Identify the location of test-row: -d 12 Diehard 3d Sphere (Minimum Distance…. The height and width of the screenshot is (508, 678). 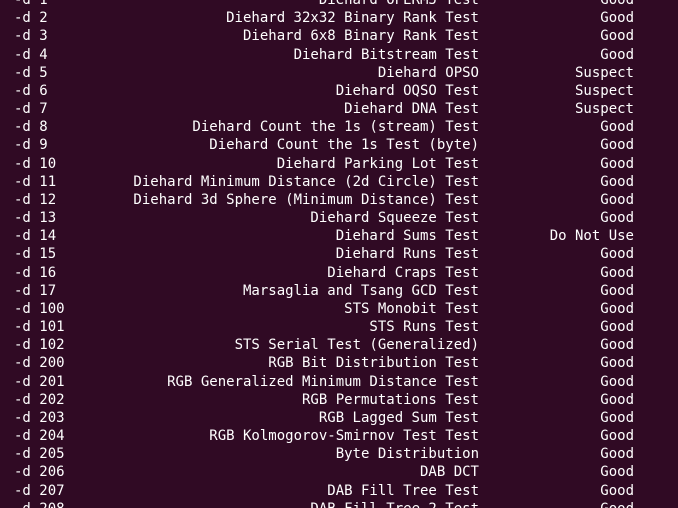
(339, 200).